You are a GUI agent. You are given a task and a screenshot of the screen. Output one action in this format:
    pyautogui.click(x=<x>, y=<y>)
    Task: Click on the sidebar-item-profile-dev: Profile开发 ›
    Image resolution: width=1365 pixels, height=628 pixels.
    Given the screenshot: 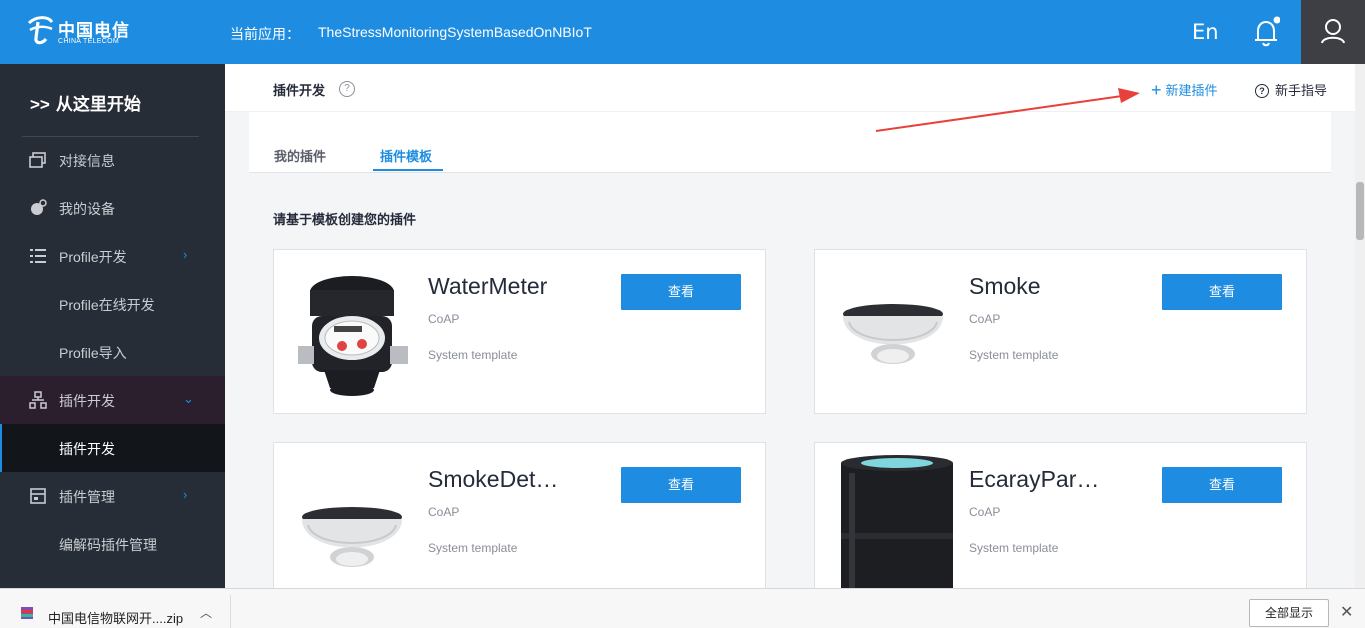 What is the action you would take?
    pyautogui.click(x=112, y=256)
    